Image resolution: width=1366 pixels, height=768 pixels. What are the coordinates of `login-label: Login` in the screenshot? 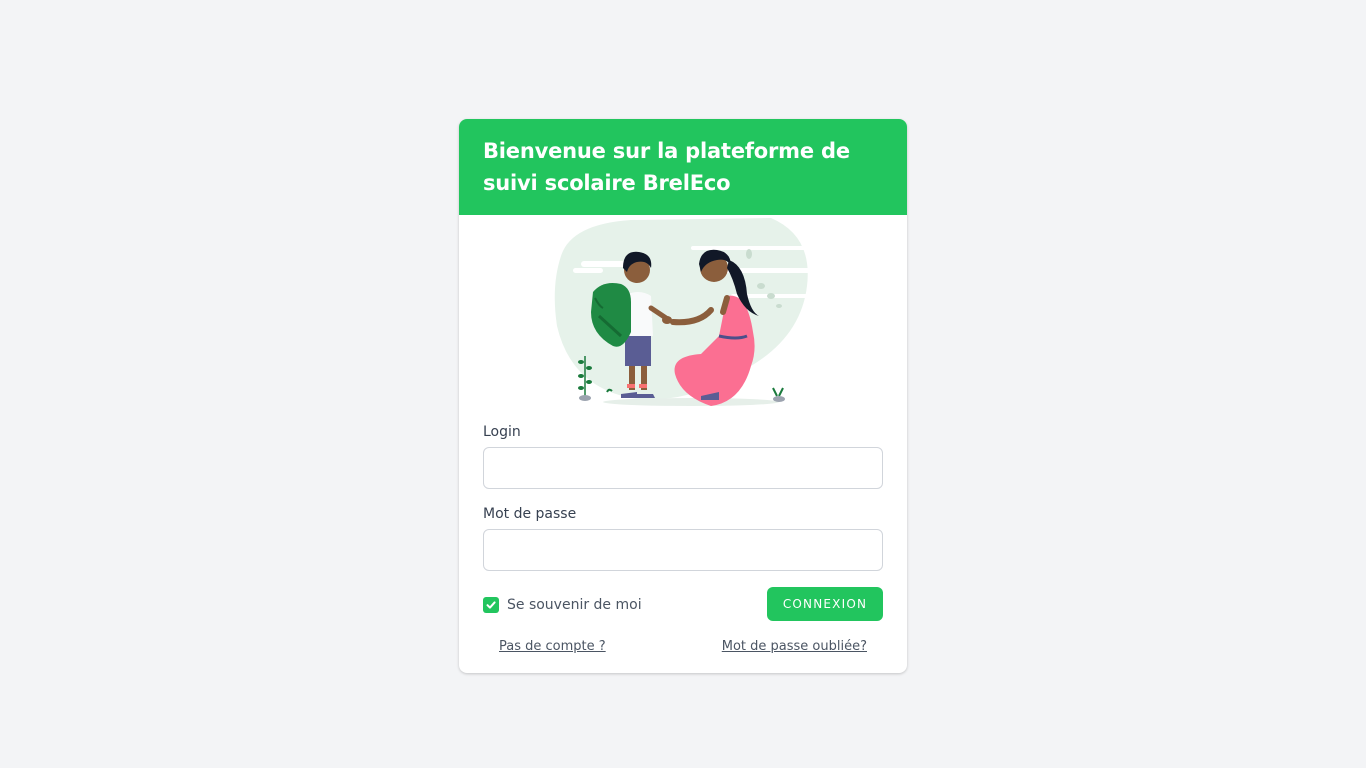 It's located at (502, 432).